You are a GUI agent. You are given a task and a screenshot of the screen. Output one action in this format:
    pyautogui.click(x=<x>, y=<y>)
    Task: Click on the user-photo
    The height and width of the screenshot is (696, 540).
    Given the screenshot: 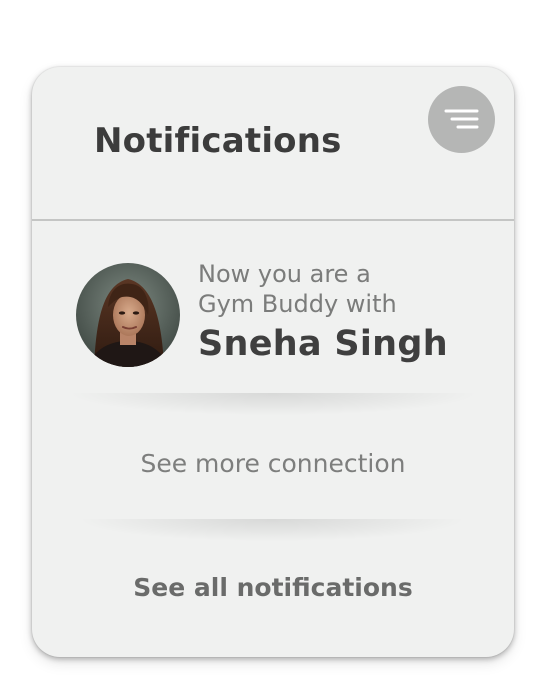 What is the action you would take?
    pyautogui.click(x=128, y=315)
    